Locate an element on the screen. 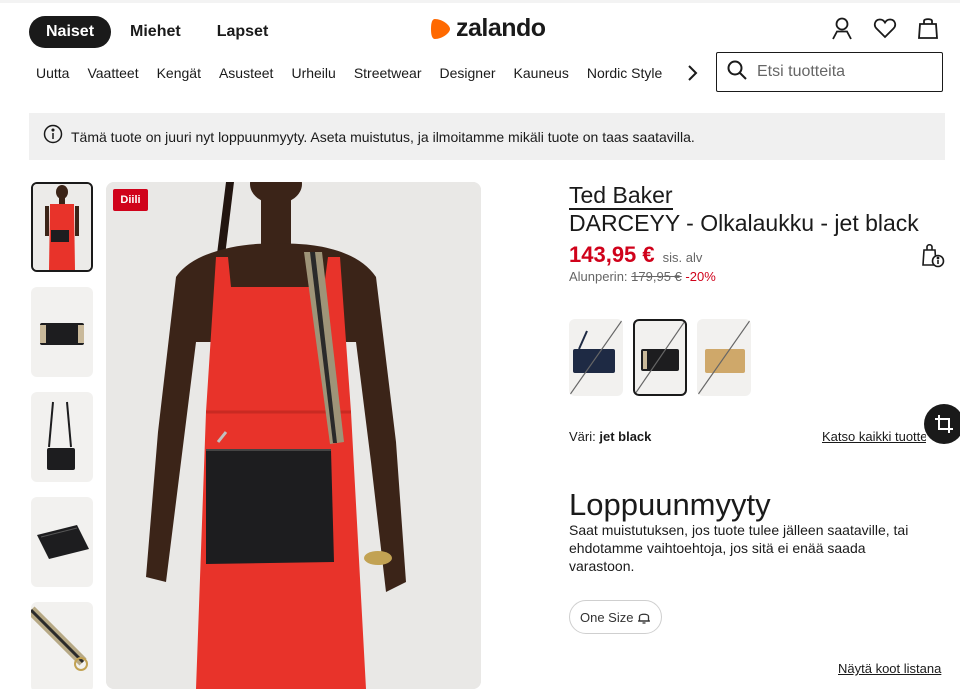 This screenshot has width=960, height=689. color-swatches is located at coordinates (665, 357).